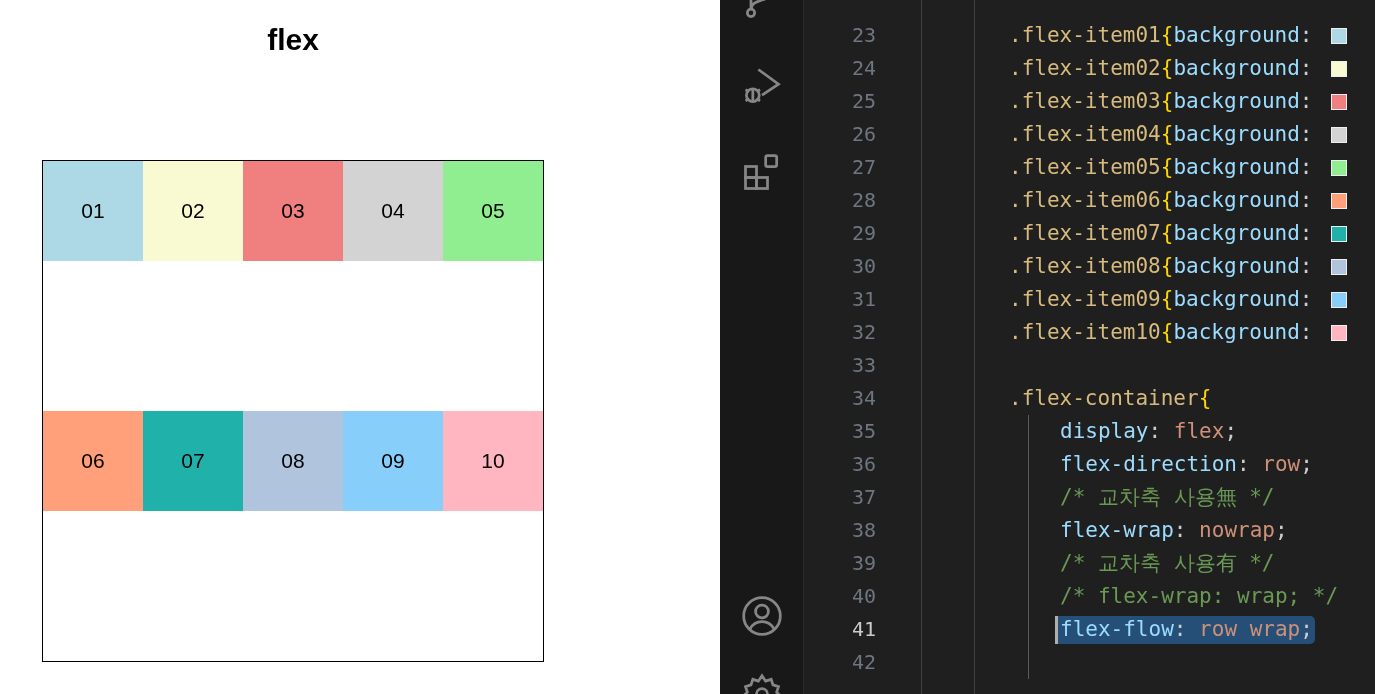 Image resolution: width=1375 pixels, height=694 pixels. I want to click on code-text: .flex-item03{background:, so click(1161, 101).